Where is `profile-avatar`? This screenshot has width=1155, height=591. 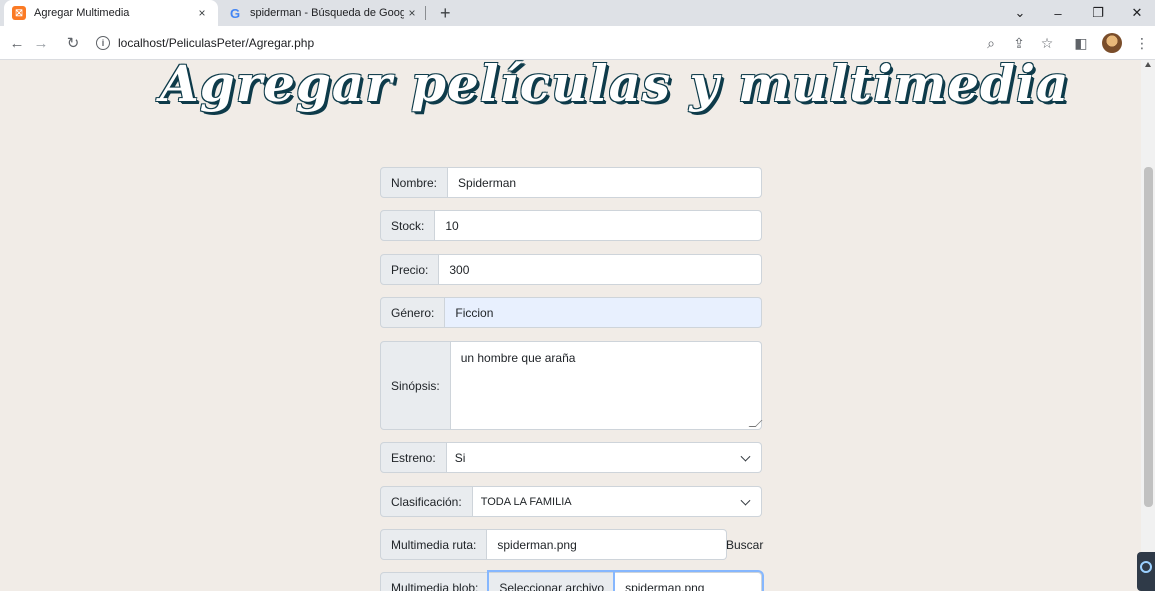
profile-avatar is located at coordinates (1112, 43).